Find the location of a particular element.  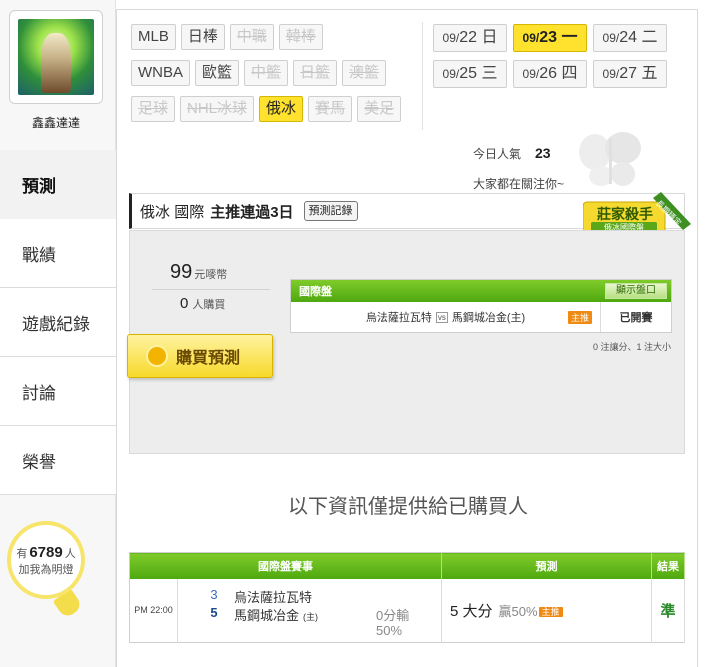

show-odds-button: 顯示盤口 is located at coordinates (636, 291).